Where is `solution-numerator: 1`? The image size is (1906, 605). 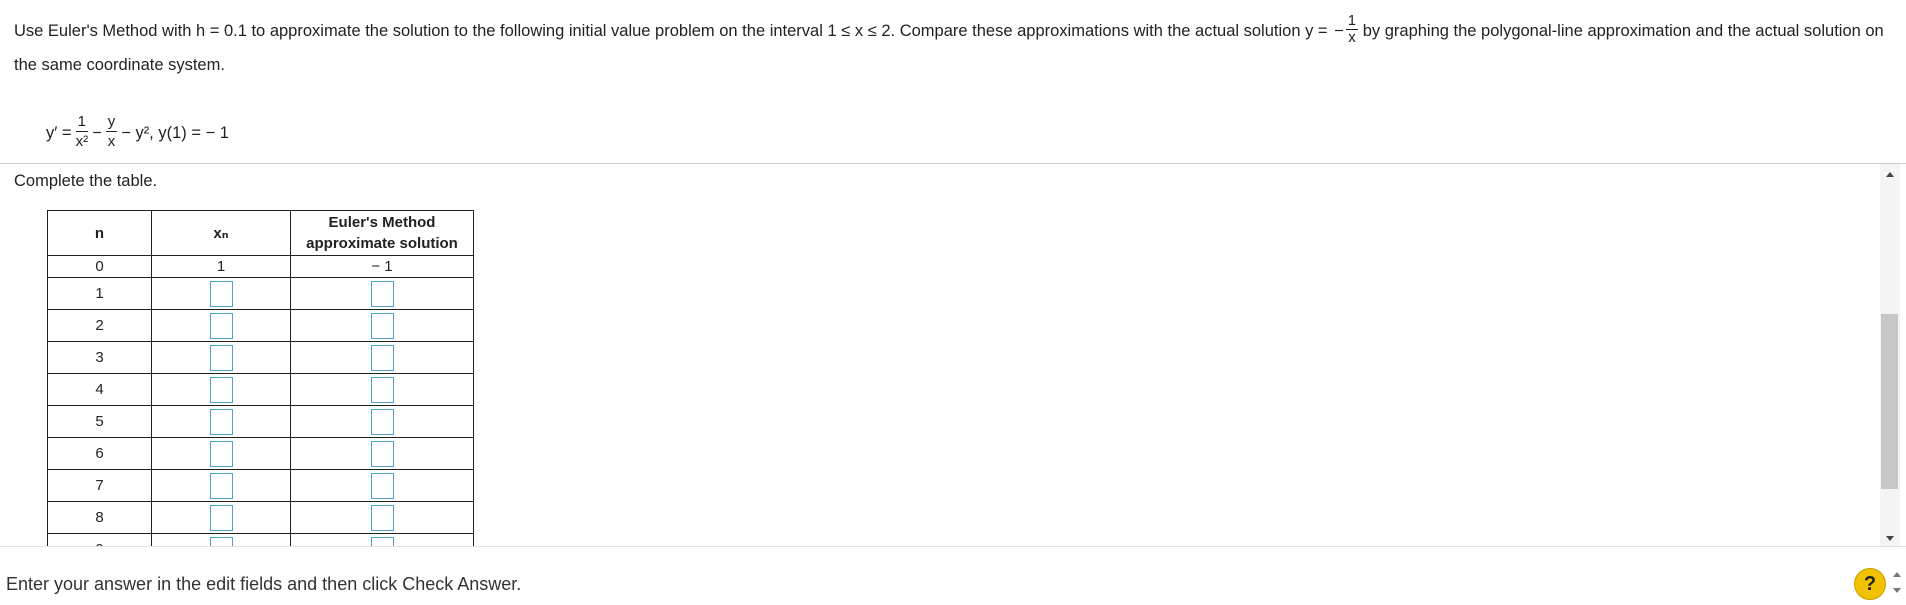
solution-numerator: 1 is located at coordinates (1352, 21).